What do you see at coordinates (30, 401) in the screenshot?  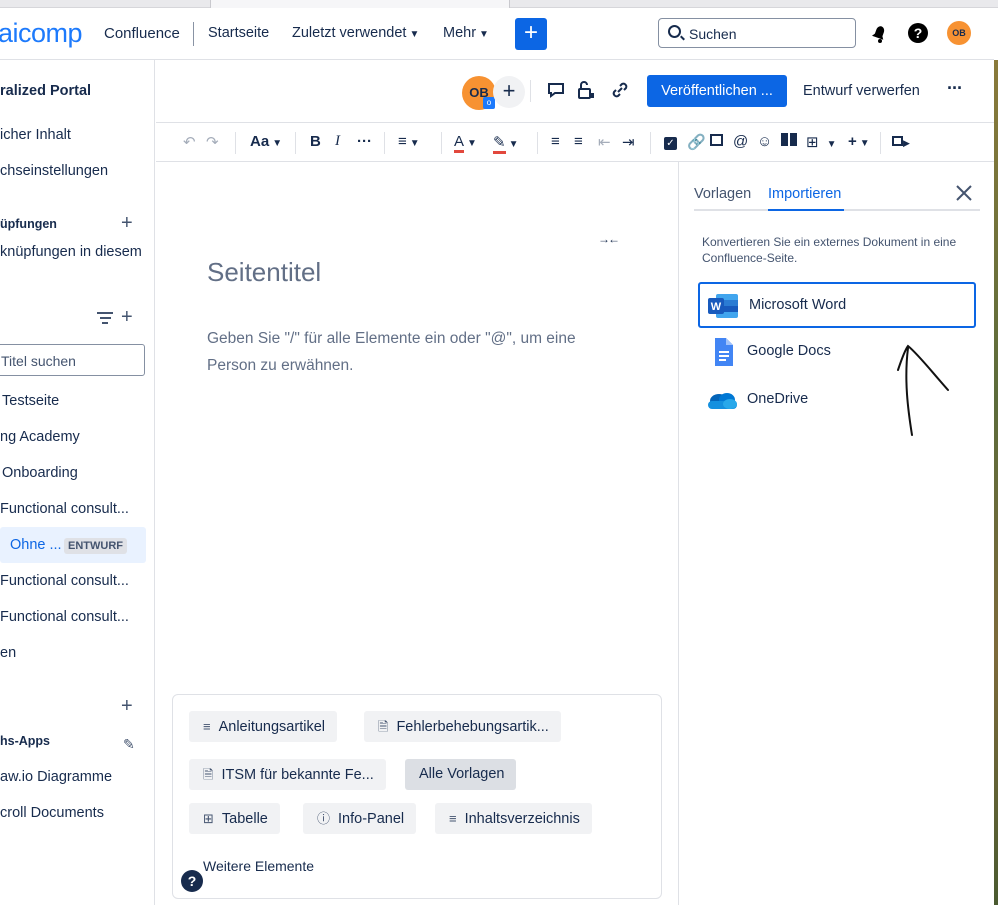 I see `tree-item: Testseite` at bounding box center [30, 401].